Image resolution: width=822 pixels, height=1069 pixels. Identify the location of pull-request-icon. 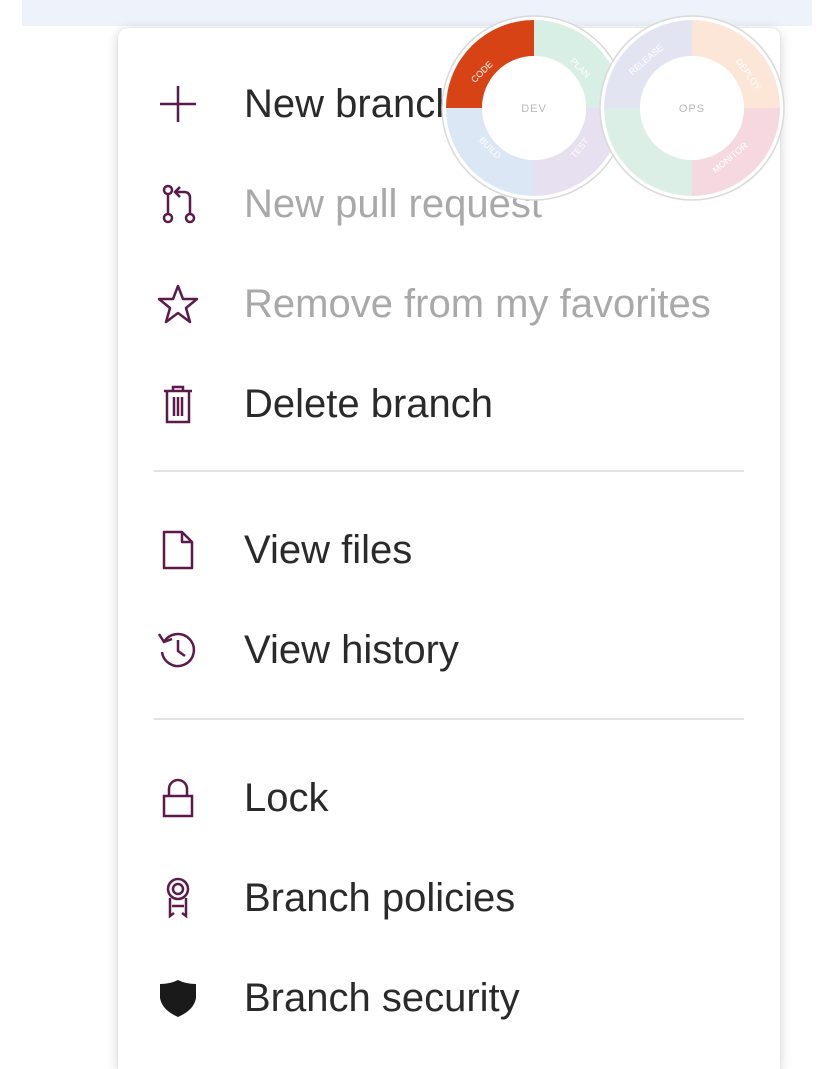
(178, 204).